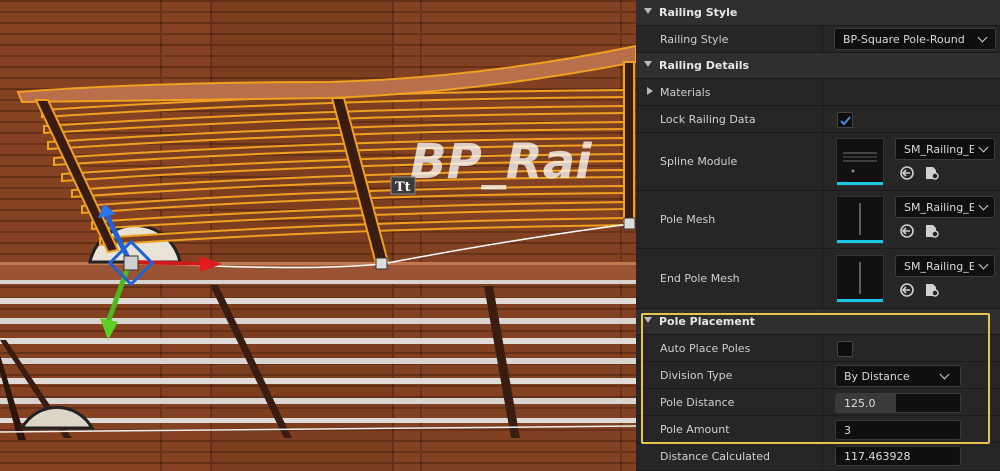 This screenshot has width=1000, height=471. I want to click on pole-amount-label: Pole Amount, so click(695, 429).